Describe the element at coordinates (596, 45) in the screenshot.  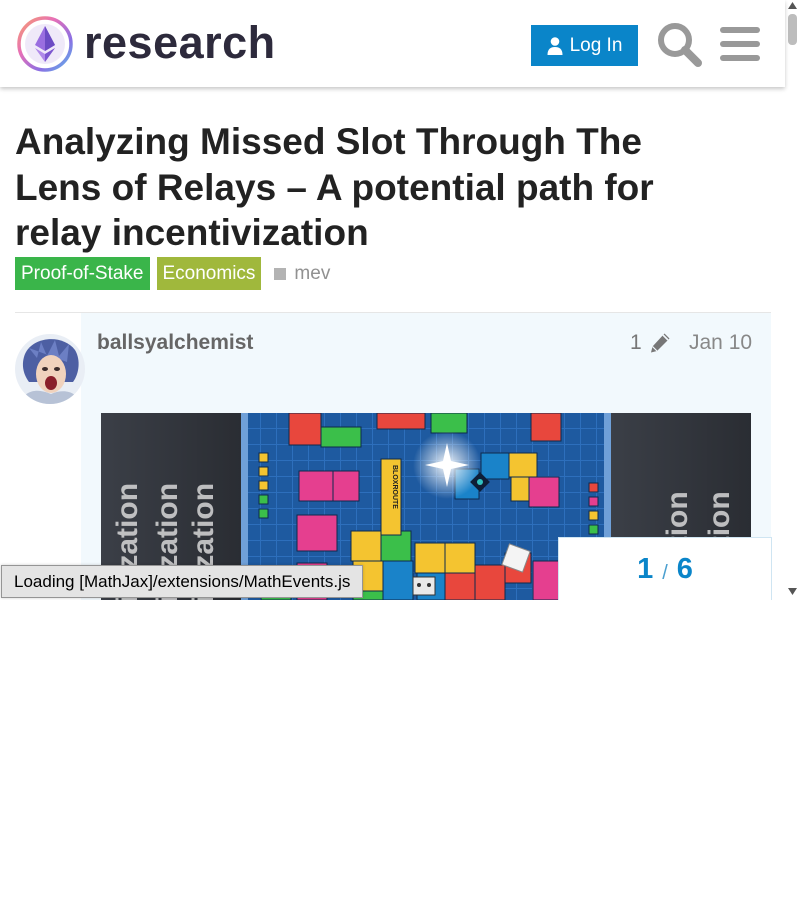
I see `login-button-label: Log In` at that location.